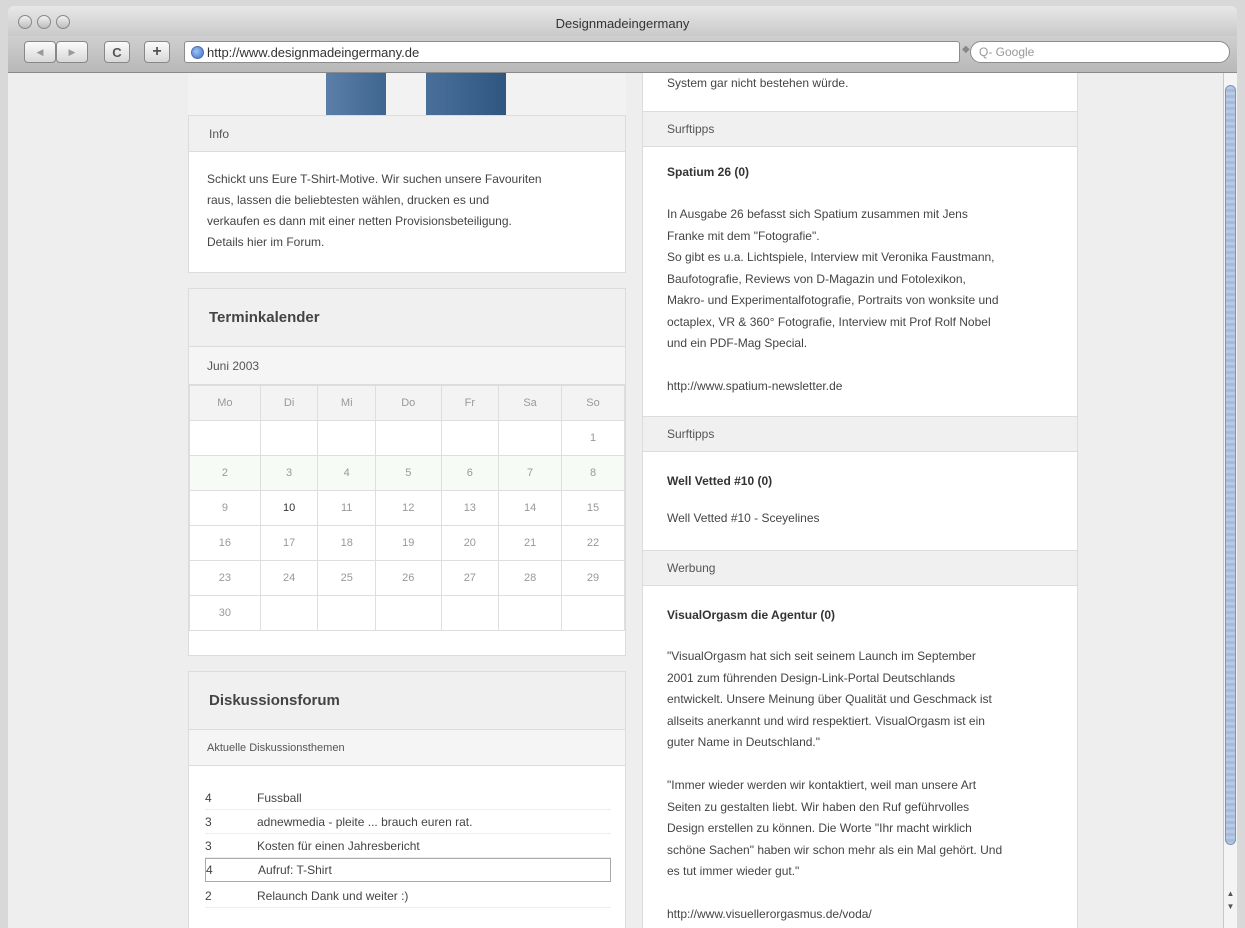 The image size is (1245, 928). I want to click on calendar-day: 11, so click(347, 508).